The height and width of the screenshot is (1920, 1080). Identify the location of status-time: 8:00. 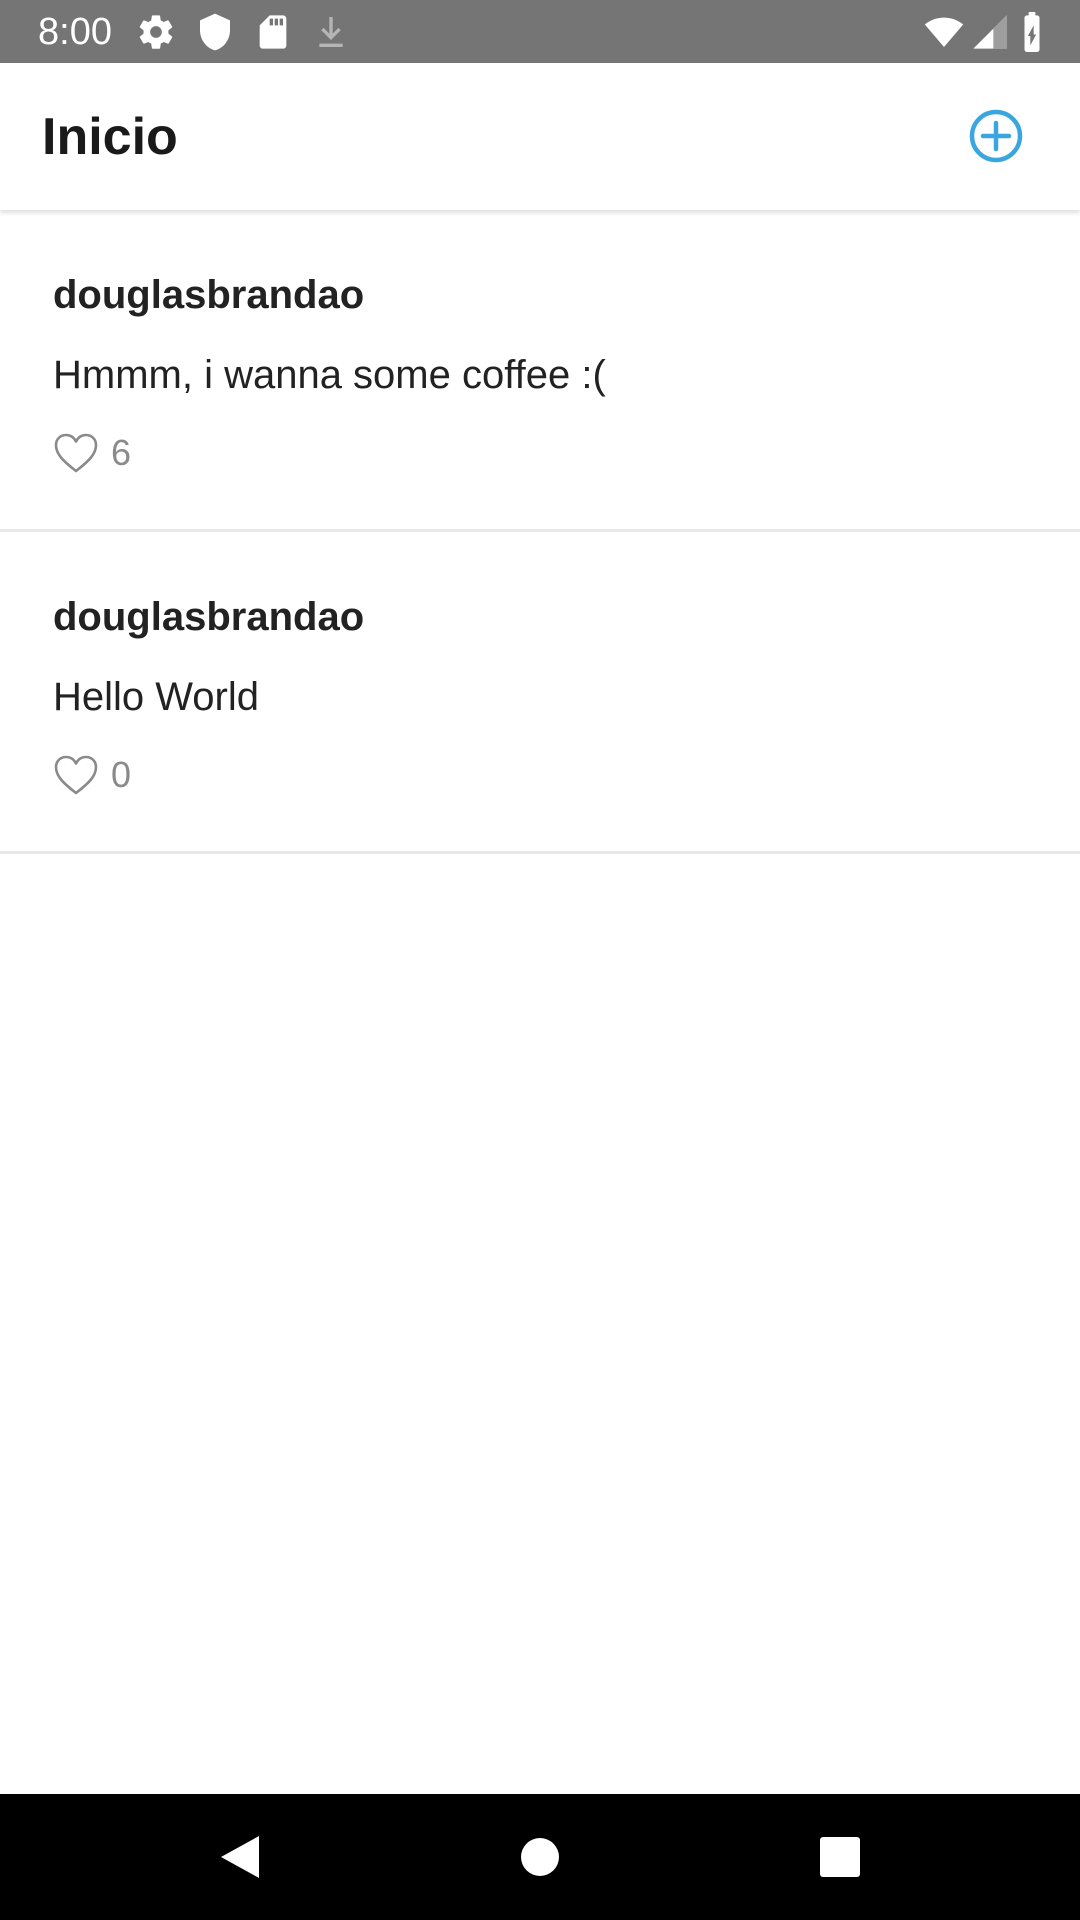
(75, 32).